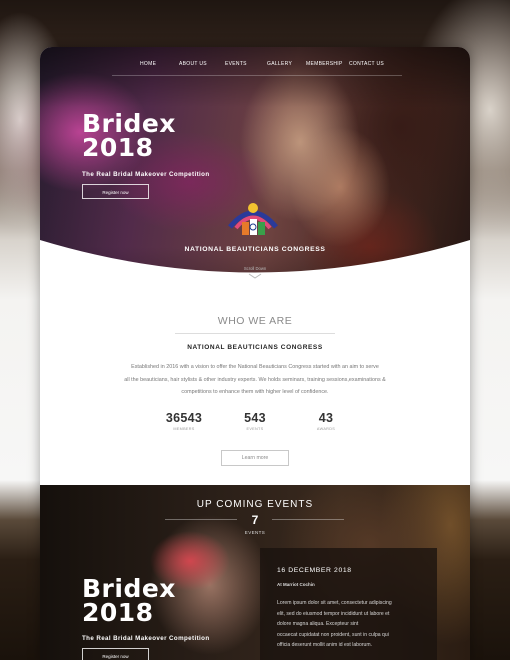 The width and height of the screenshot is (510, 660). What do you see at coordinates (148, 64) in the screenshot?
I see `nav-home: HOME` at bounding box center [148, 64].